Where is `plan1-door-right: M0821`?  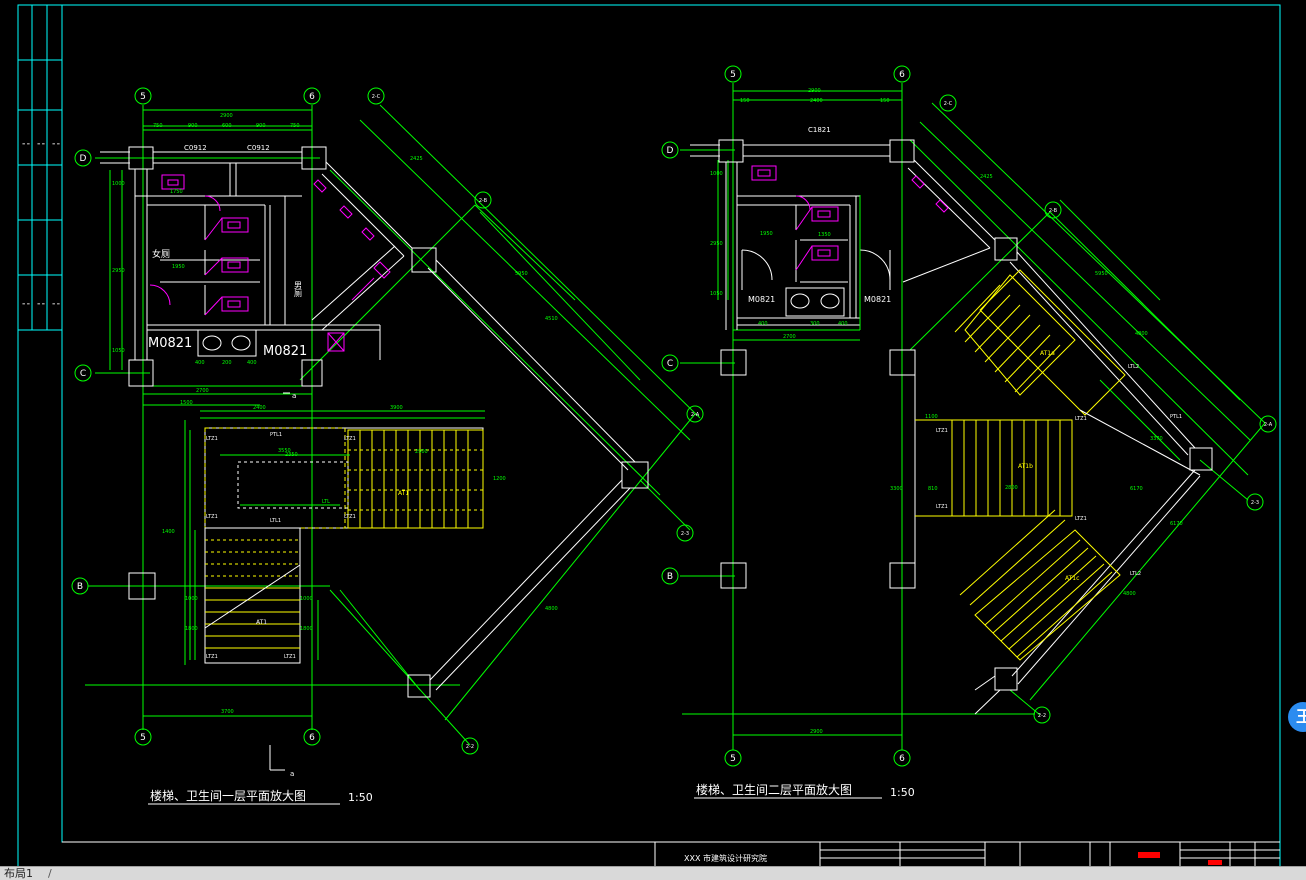
plan1-door-right: M0821 is located at coordinates (285, 351).